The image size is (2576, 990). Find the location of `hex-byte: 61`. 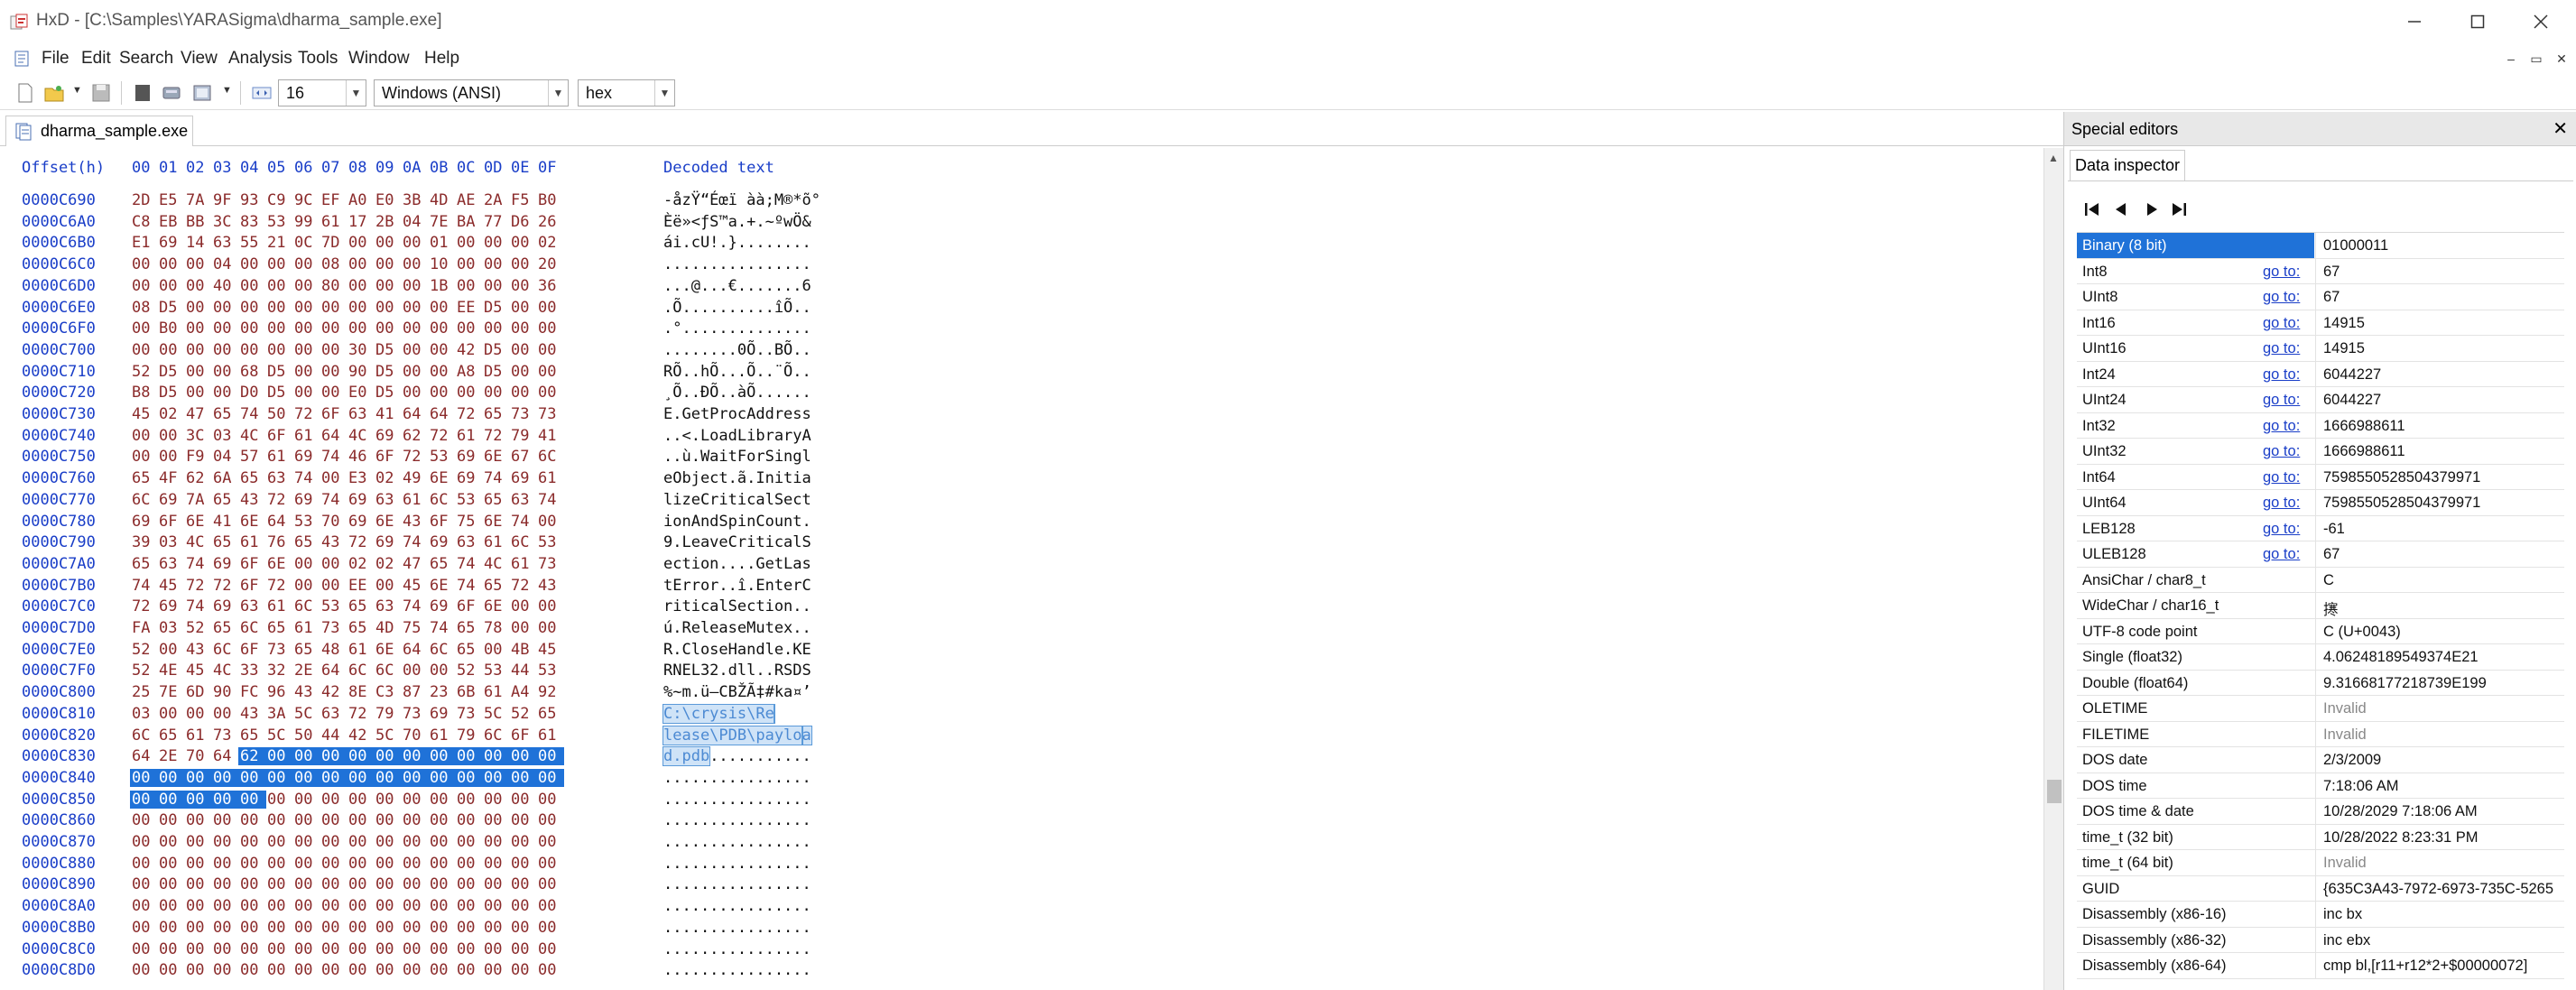

hex-byte: 61 is located at coordinates (524, 564).